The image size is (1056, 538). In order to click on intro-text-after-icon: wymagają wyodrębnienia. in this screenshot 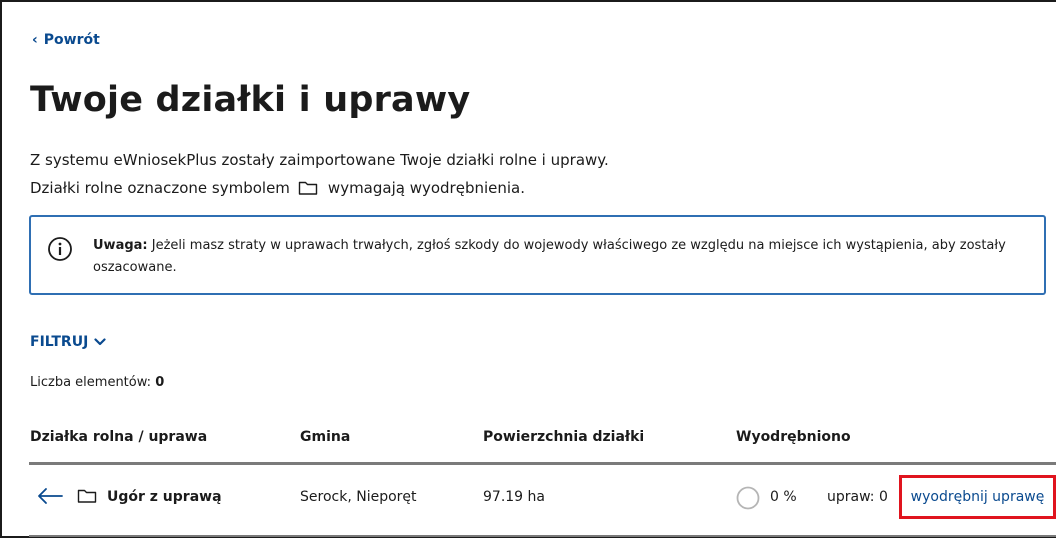, I will do `click(426, 188)`.